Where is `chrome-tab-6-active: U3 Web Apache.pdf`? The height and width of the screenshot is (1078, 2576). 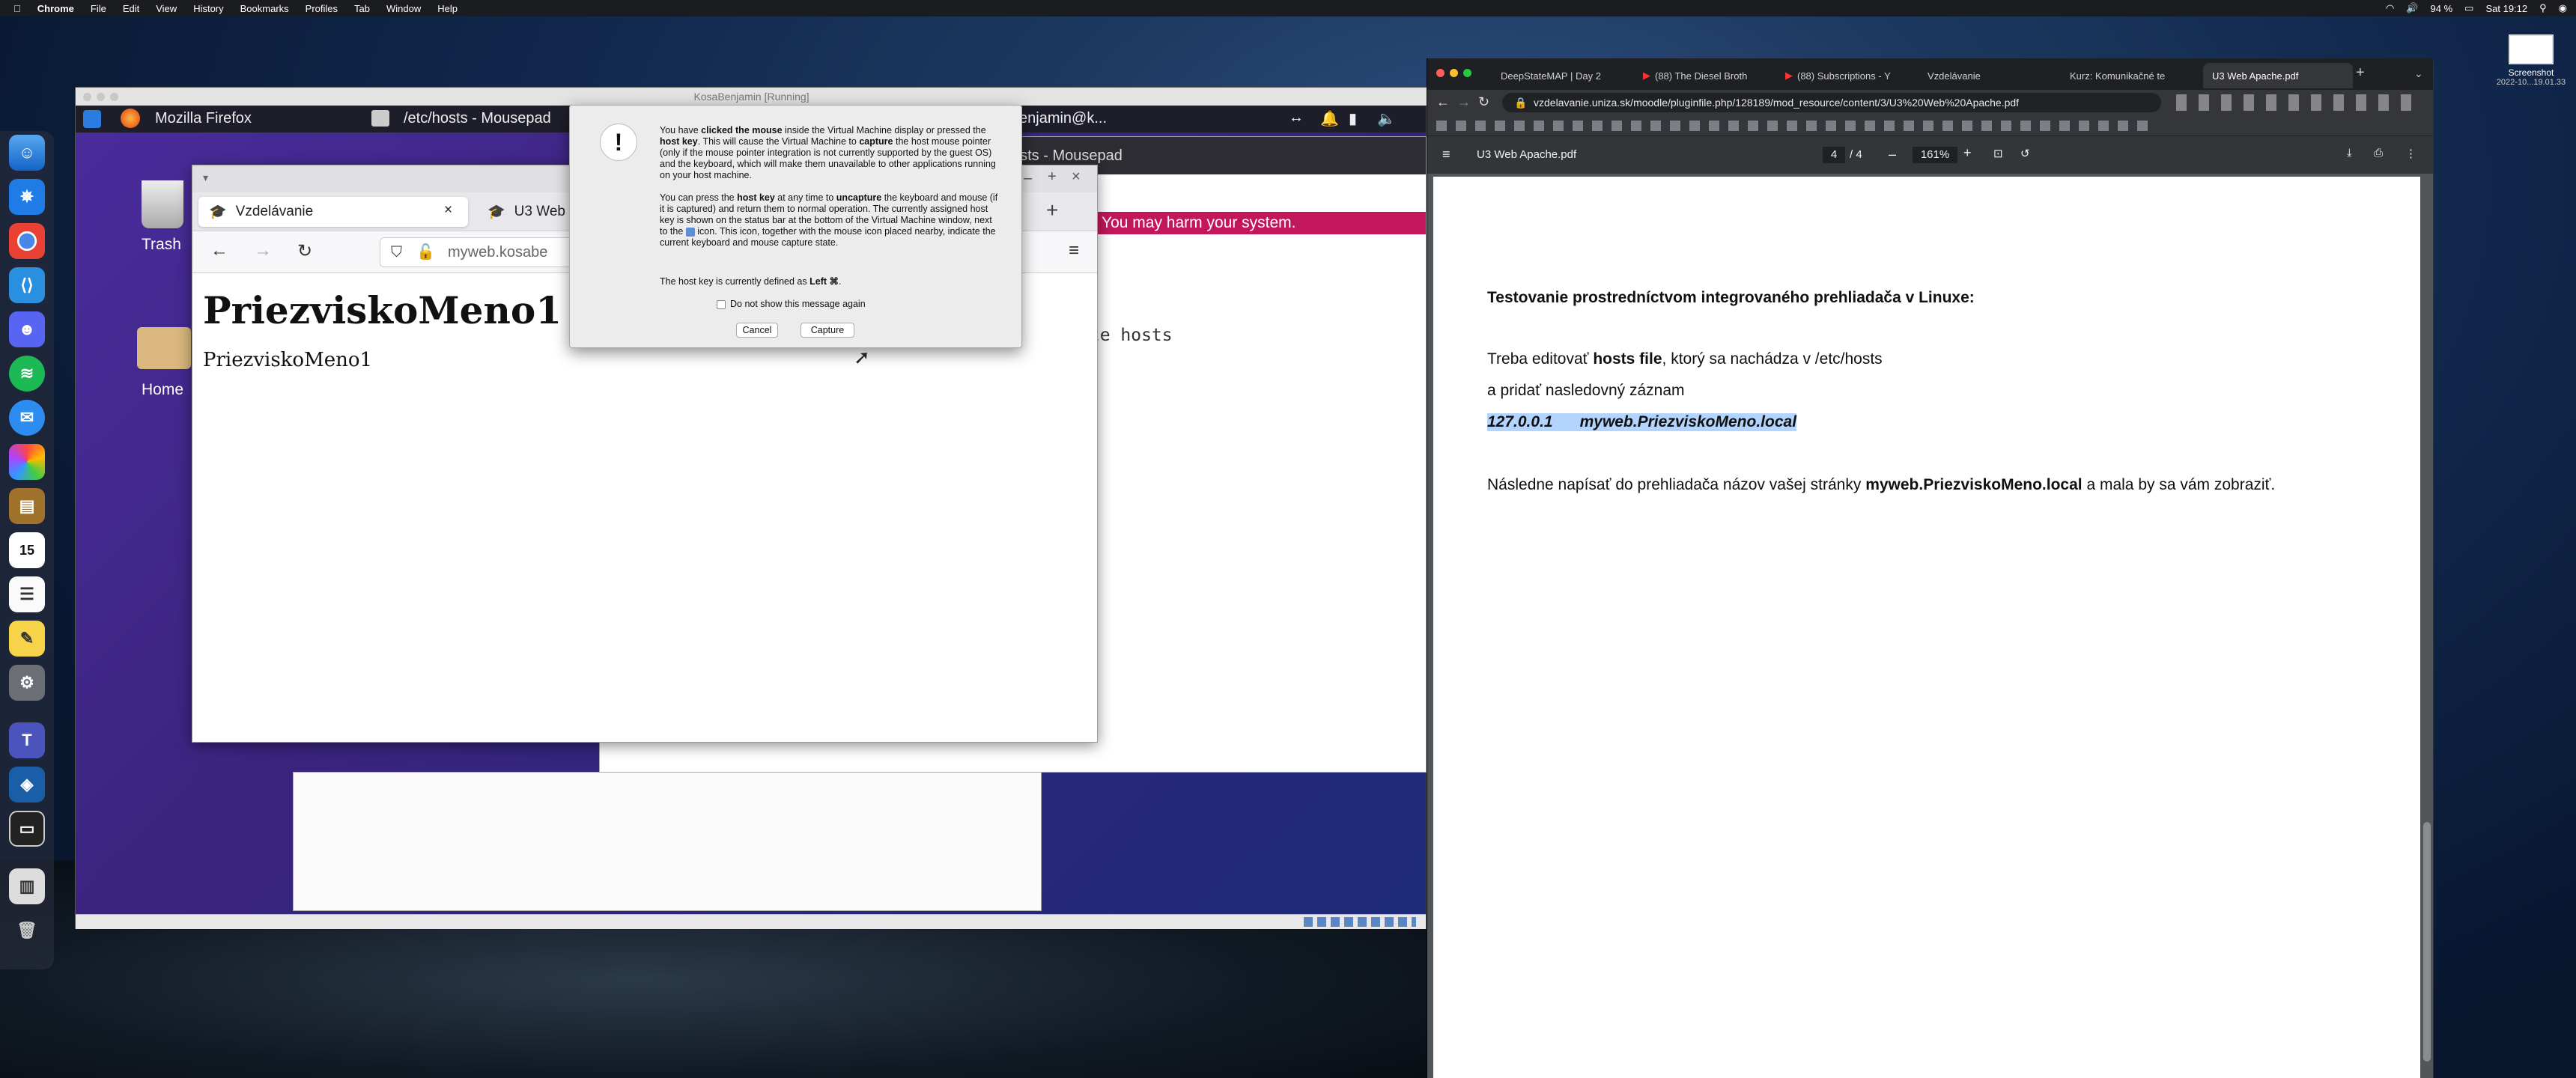
chrome-tab-6-active: U3 Web Apache.pdf is located at coordinates (2278, 75).